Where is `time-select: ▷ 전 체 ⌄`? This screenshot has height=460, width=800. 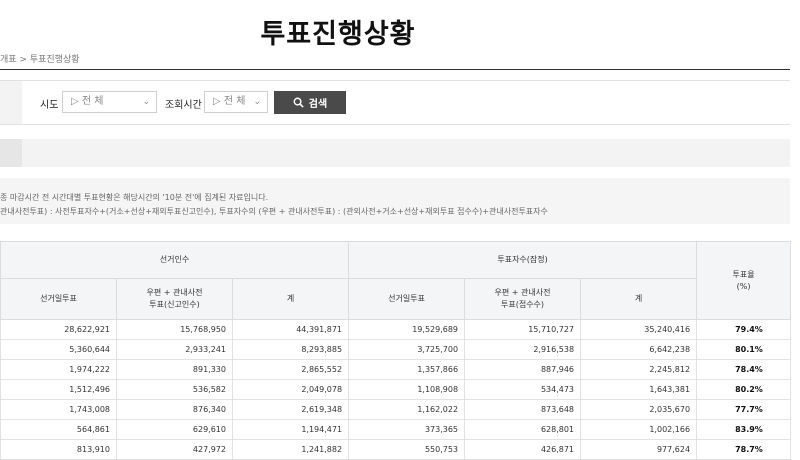 time-select: ▷ 전 체 ⌄ is located at coordinates (236, 102).